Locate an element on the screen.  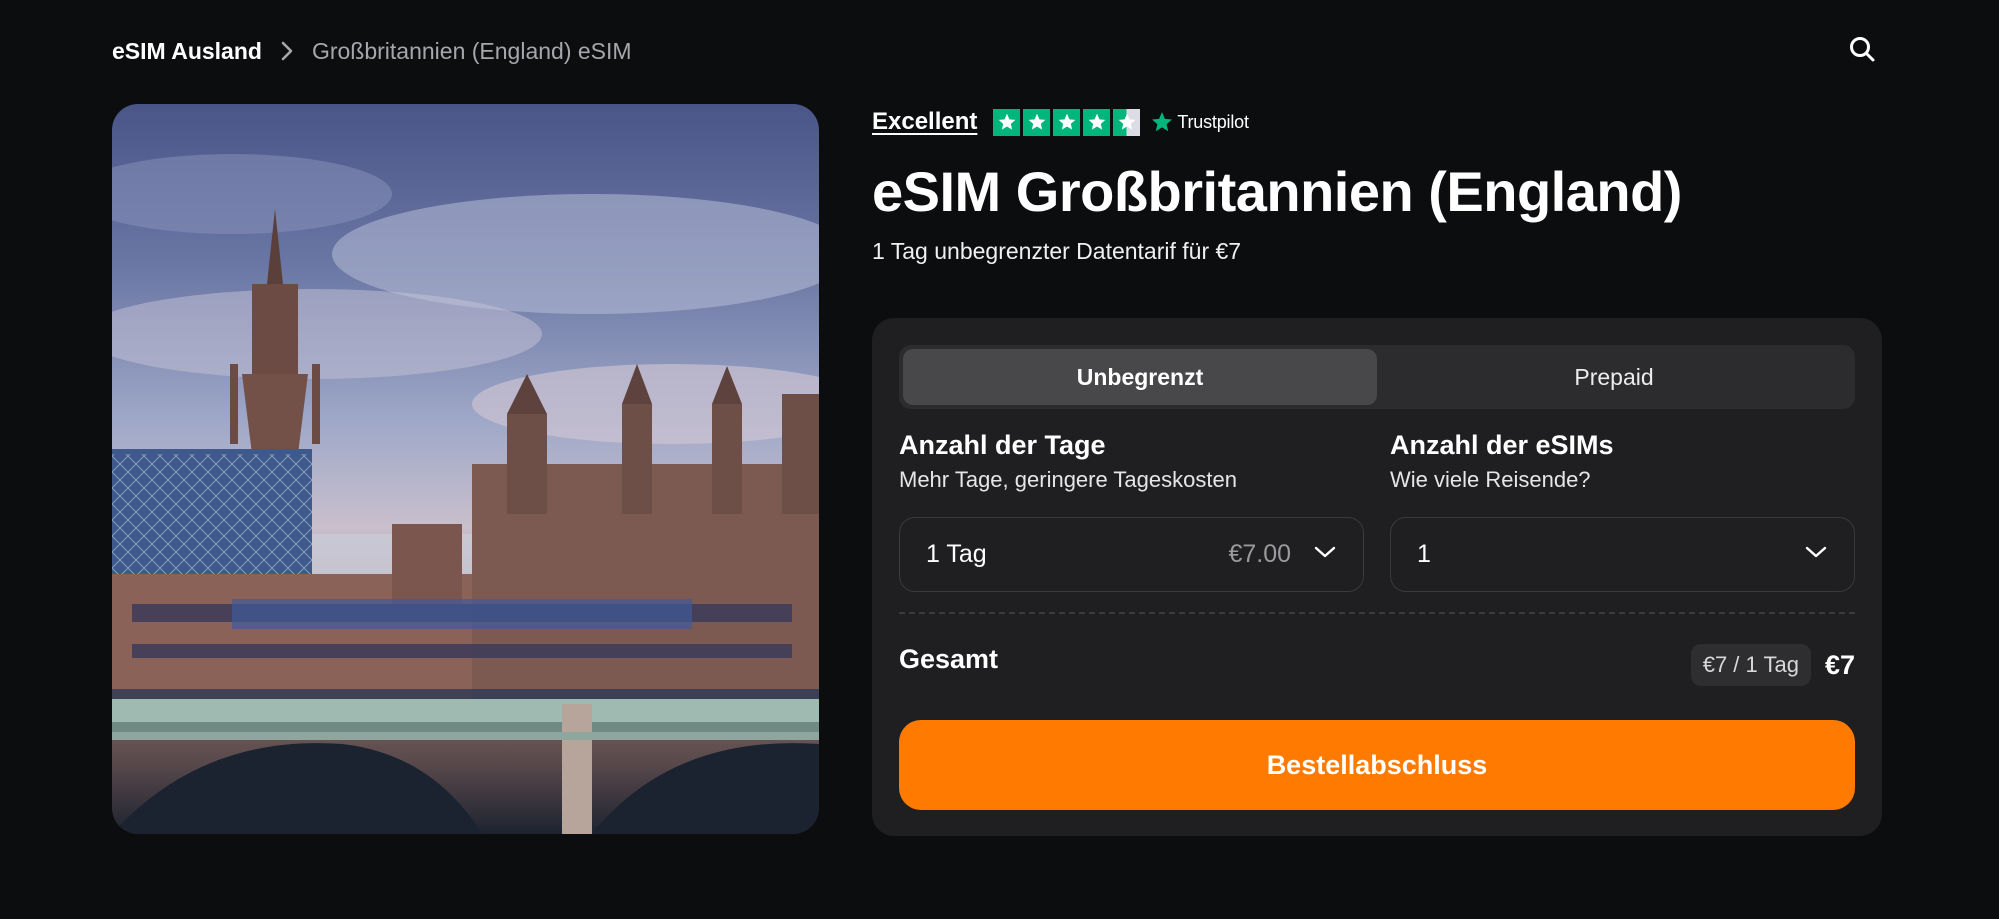
tab-unbegrenzt: Unbegrenzt is located at coordinates (1140, 377).